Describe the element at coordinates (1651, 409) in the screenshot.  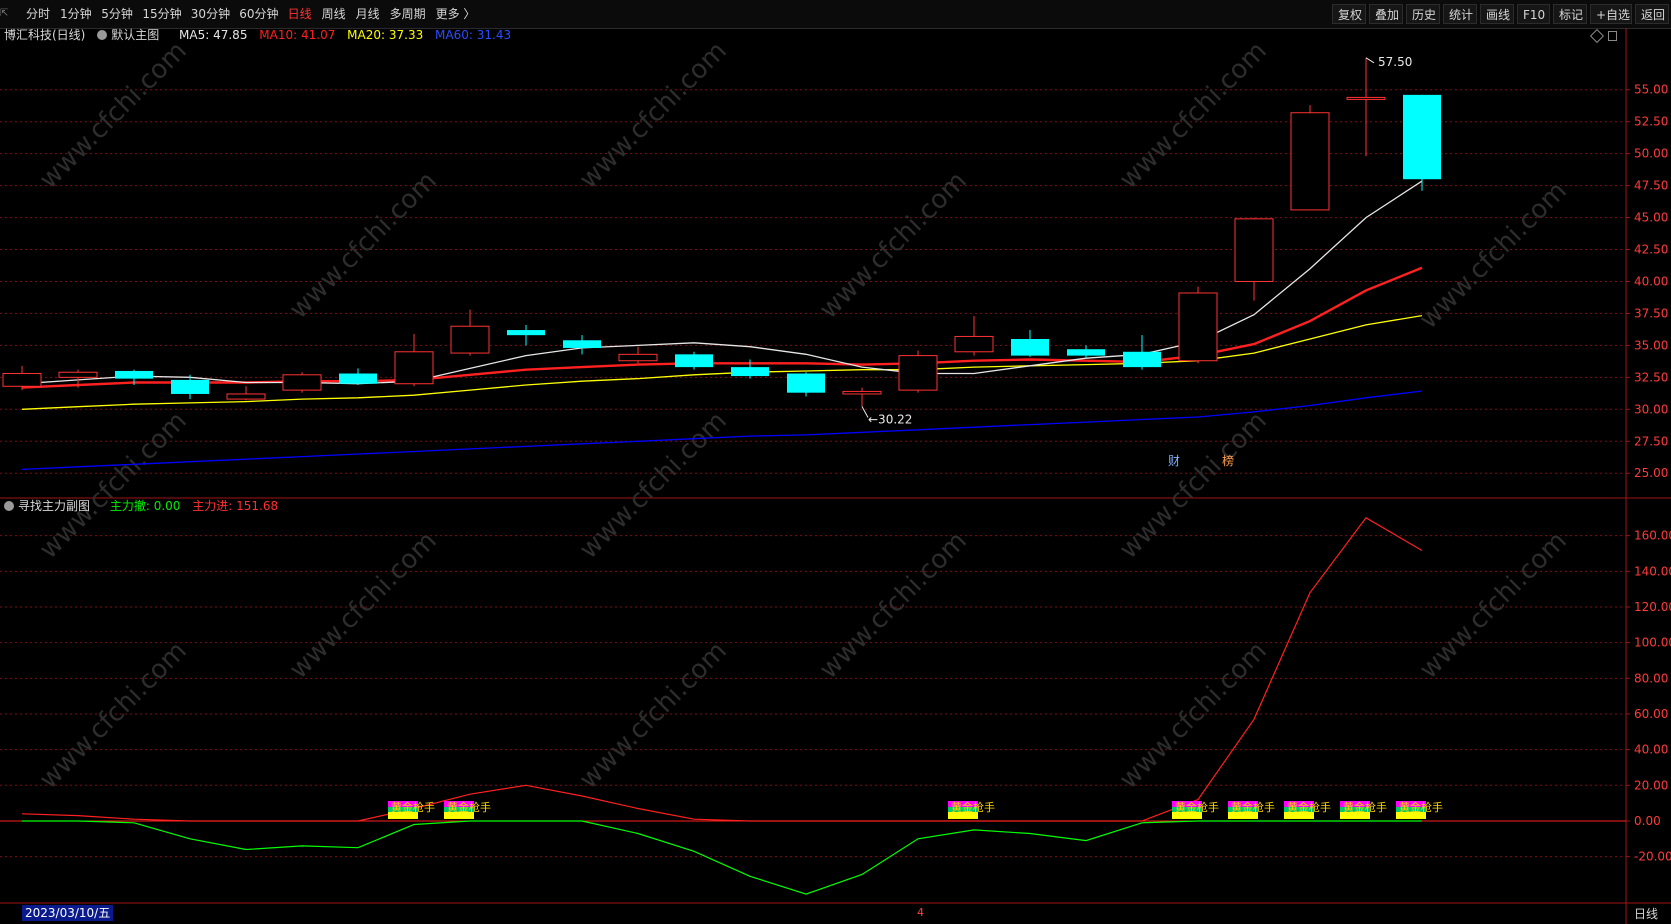
I see `y-tick-label: 30.00` at that location.